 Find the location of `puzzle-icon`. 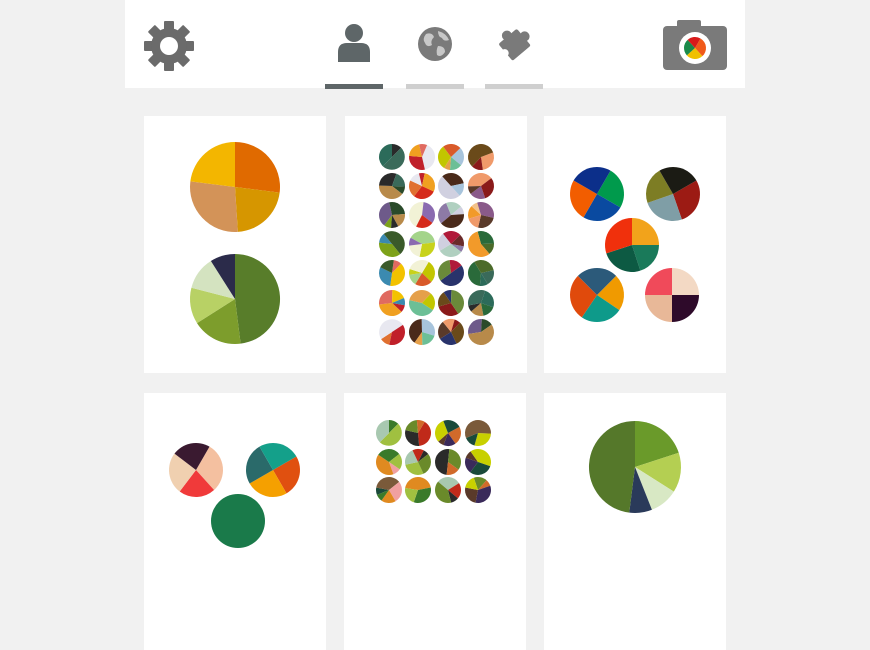

puzzle-icon is located at coordinates (515, 45).